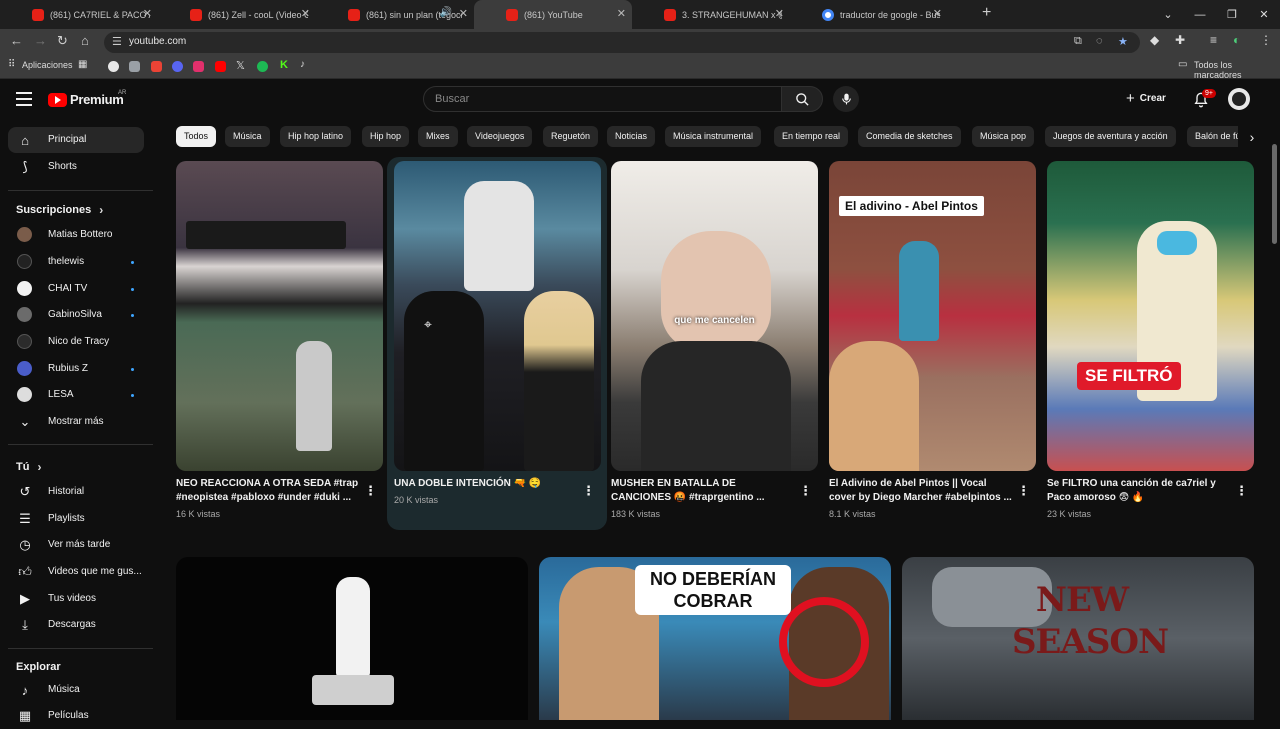 The image size is (1280, 729). What do you see at coordinates (177, 66) in the screenshot?
I see `discord-bookmark-icon` at bounding box center [177, 66].